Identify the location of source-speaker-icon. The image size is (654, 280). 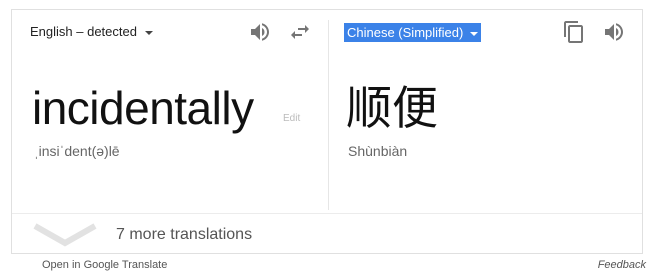
(260, 32).